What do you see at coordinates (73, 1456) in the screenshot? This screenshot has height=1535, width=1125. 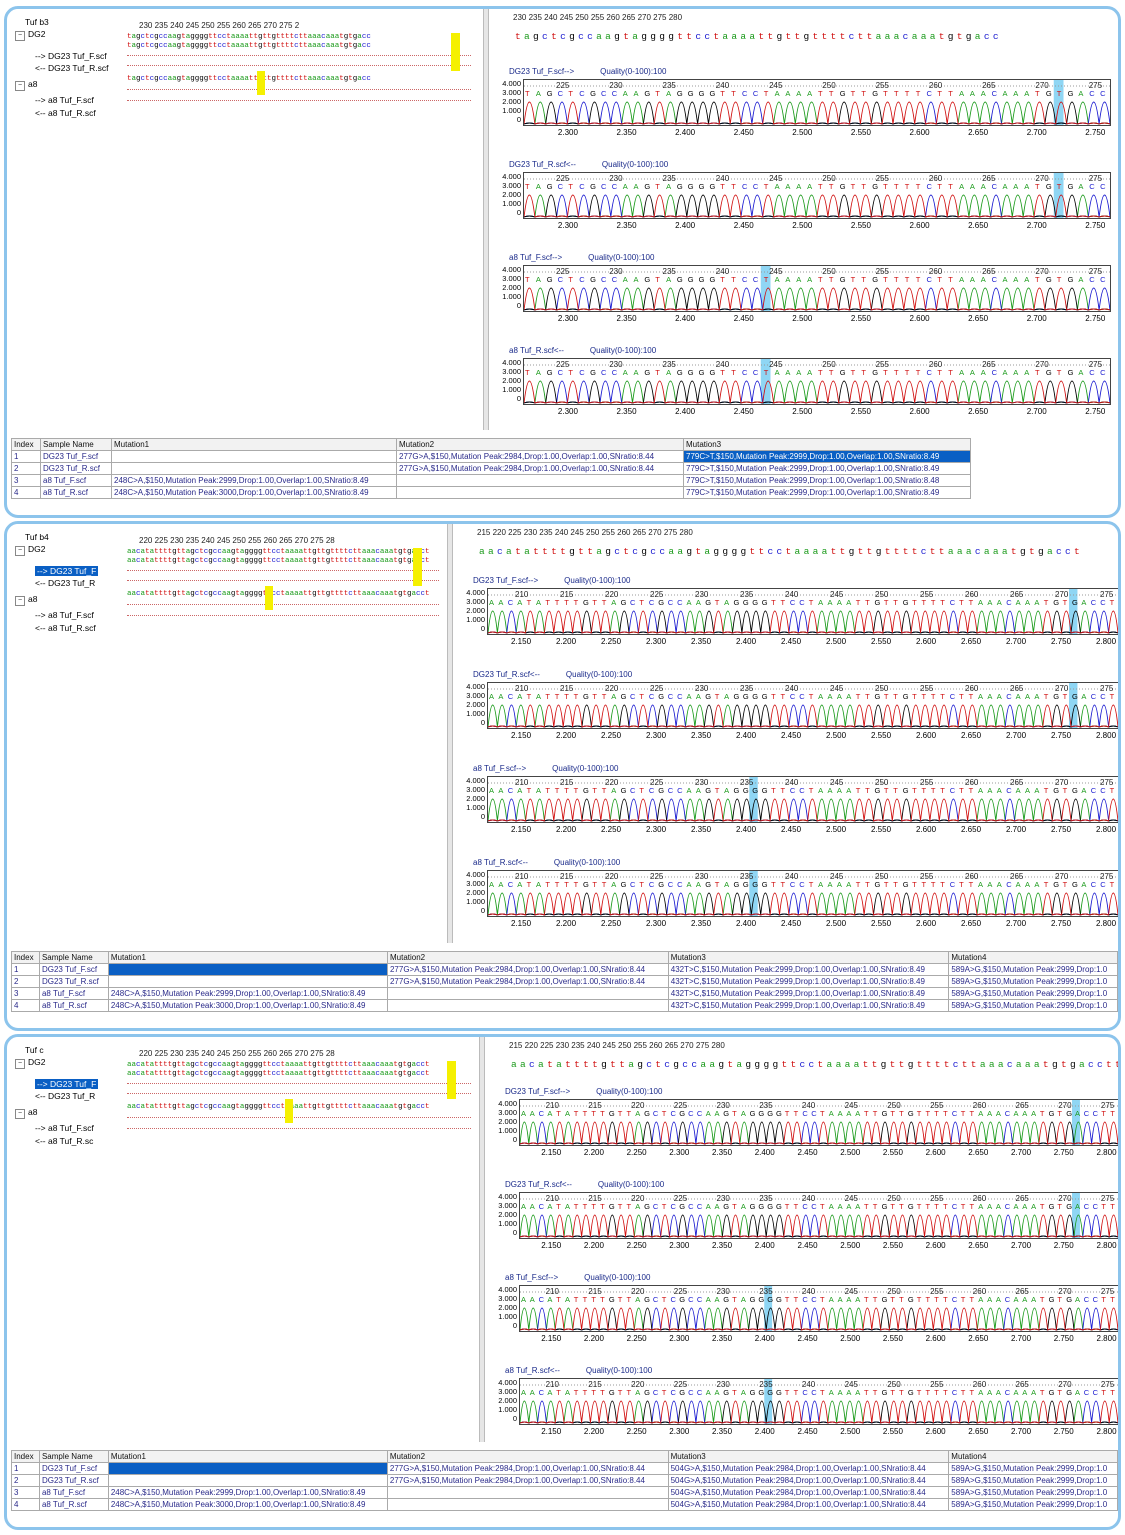 I see `column-header-1: Sample Name` at bounding box center [73, 1456].